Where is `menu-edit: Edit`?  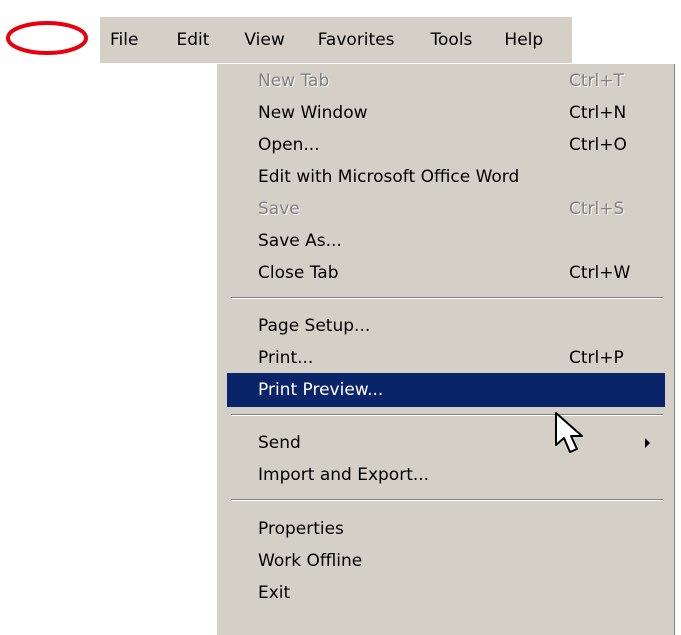 menu-edit: Edit is located at coordinates (192, 40).